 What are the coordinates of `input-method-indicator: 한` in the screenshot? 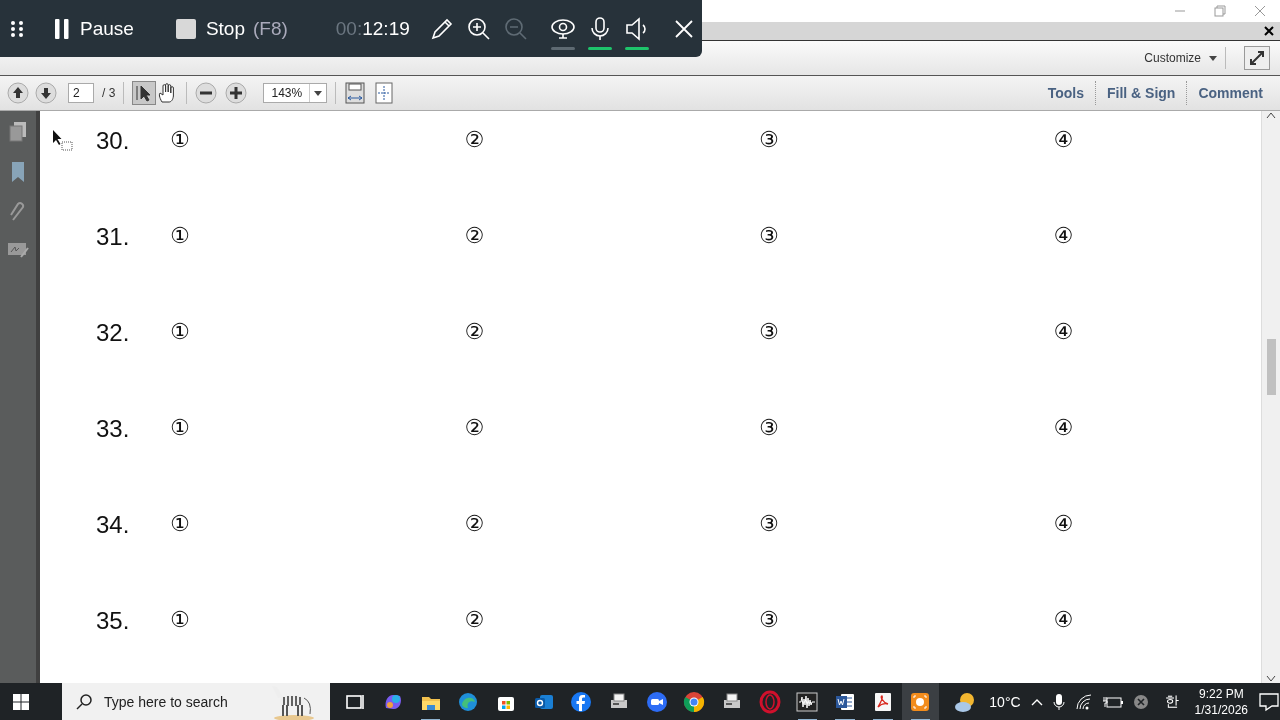 It's located at (1171, 702).